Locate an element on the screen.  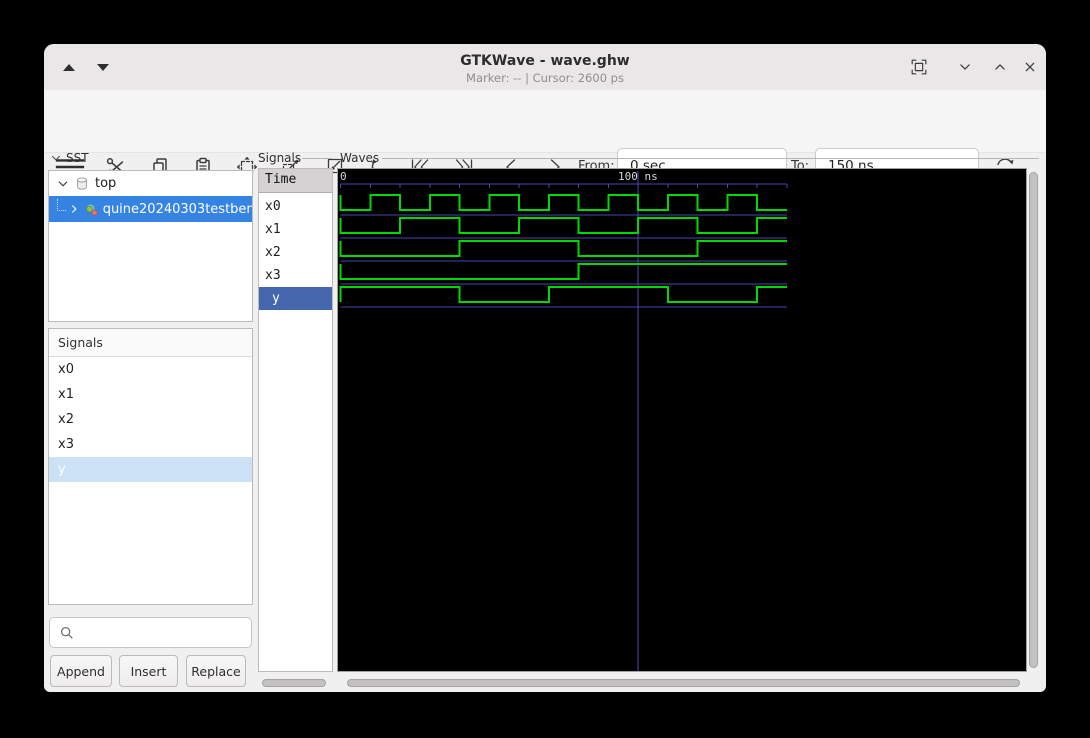
close-button is located at coordinates (1030, 67).